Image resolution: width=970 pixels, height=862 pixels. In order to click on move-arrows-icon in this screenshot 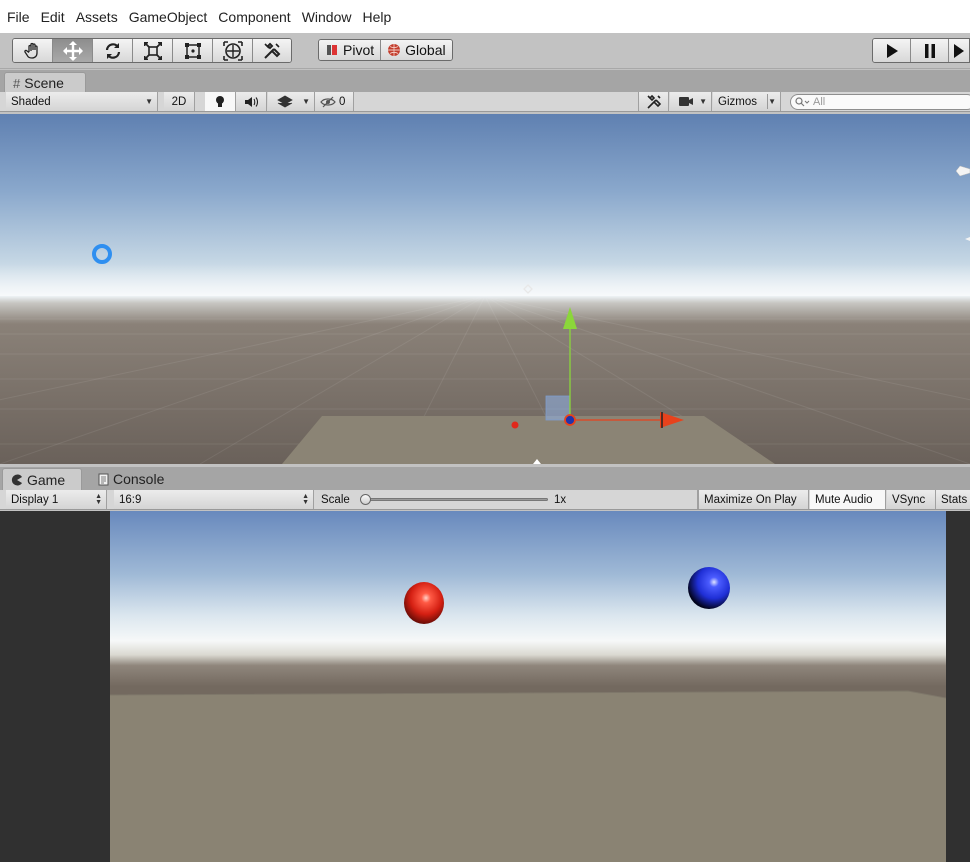, I will do `click(72, 50)`.